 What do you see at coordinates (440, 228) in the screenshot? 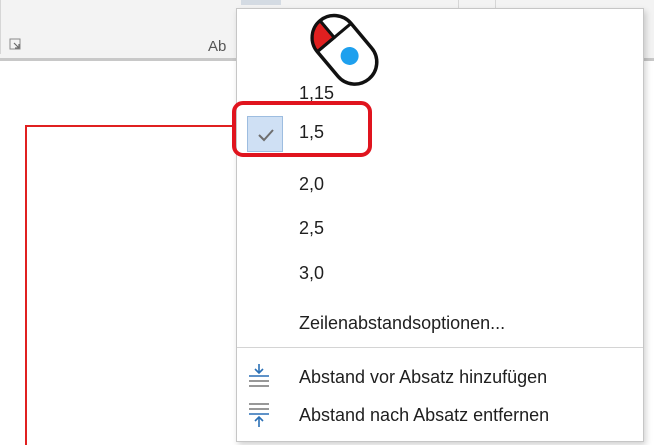
I see `menu-item-2-5: 2,5` at bounding box center [440, 228].